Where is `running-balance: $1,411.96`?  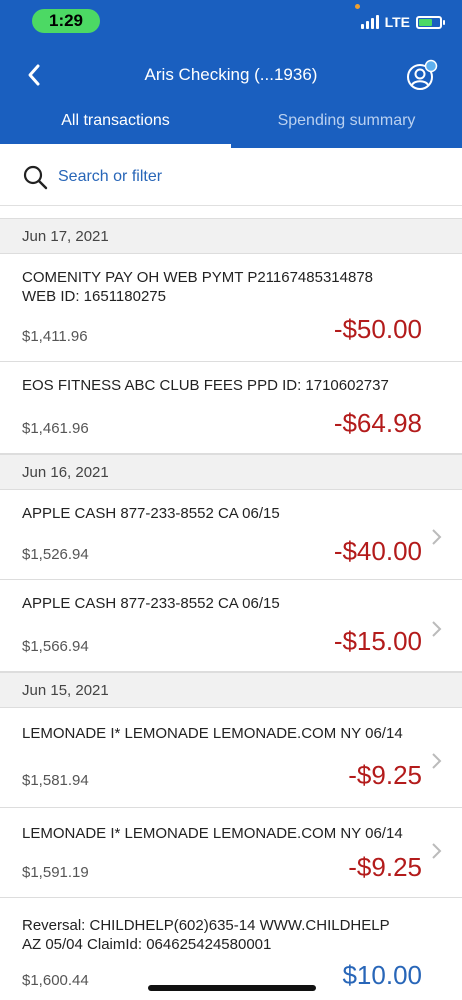
running-balance: $1,411.96 is located at coordinates (55, 336).